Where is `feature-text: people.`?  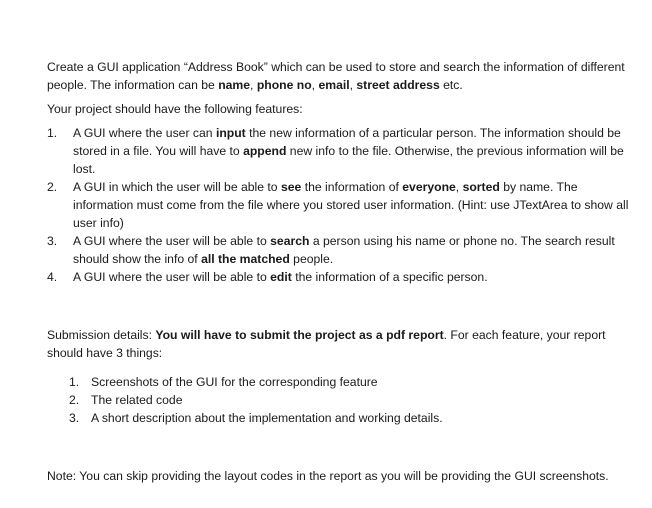 feature-text: people. is located at coordinates (311, 259).